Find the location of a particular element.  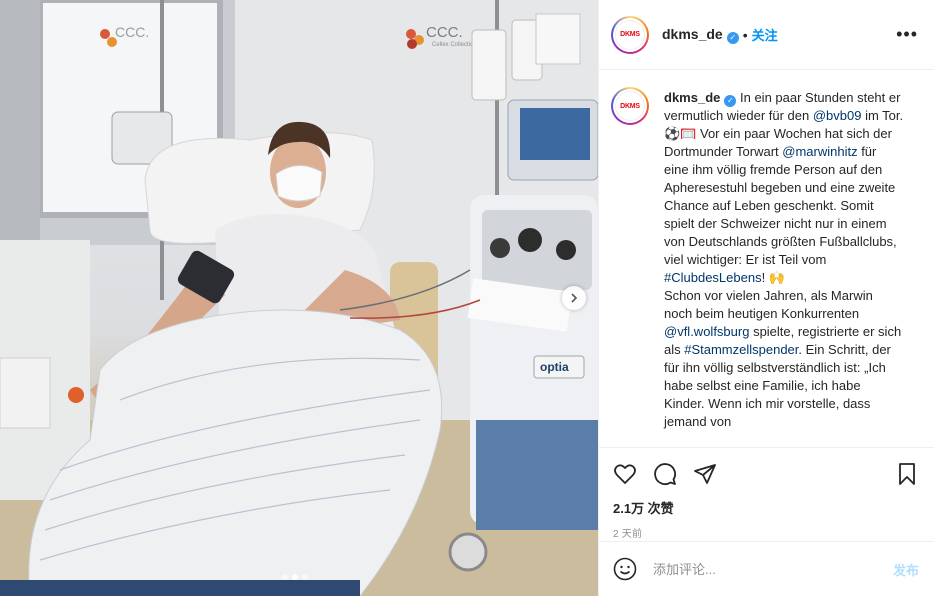

header-username-text: dkms_de is located at coordinates (692, 33).